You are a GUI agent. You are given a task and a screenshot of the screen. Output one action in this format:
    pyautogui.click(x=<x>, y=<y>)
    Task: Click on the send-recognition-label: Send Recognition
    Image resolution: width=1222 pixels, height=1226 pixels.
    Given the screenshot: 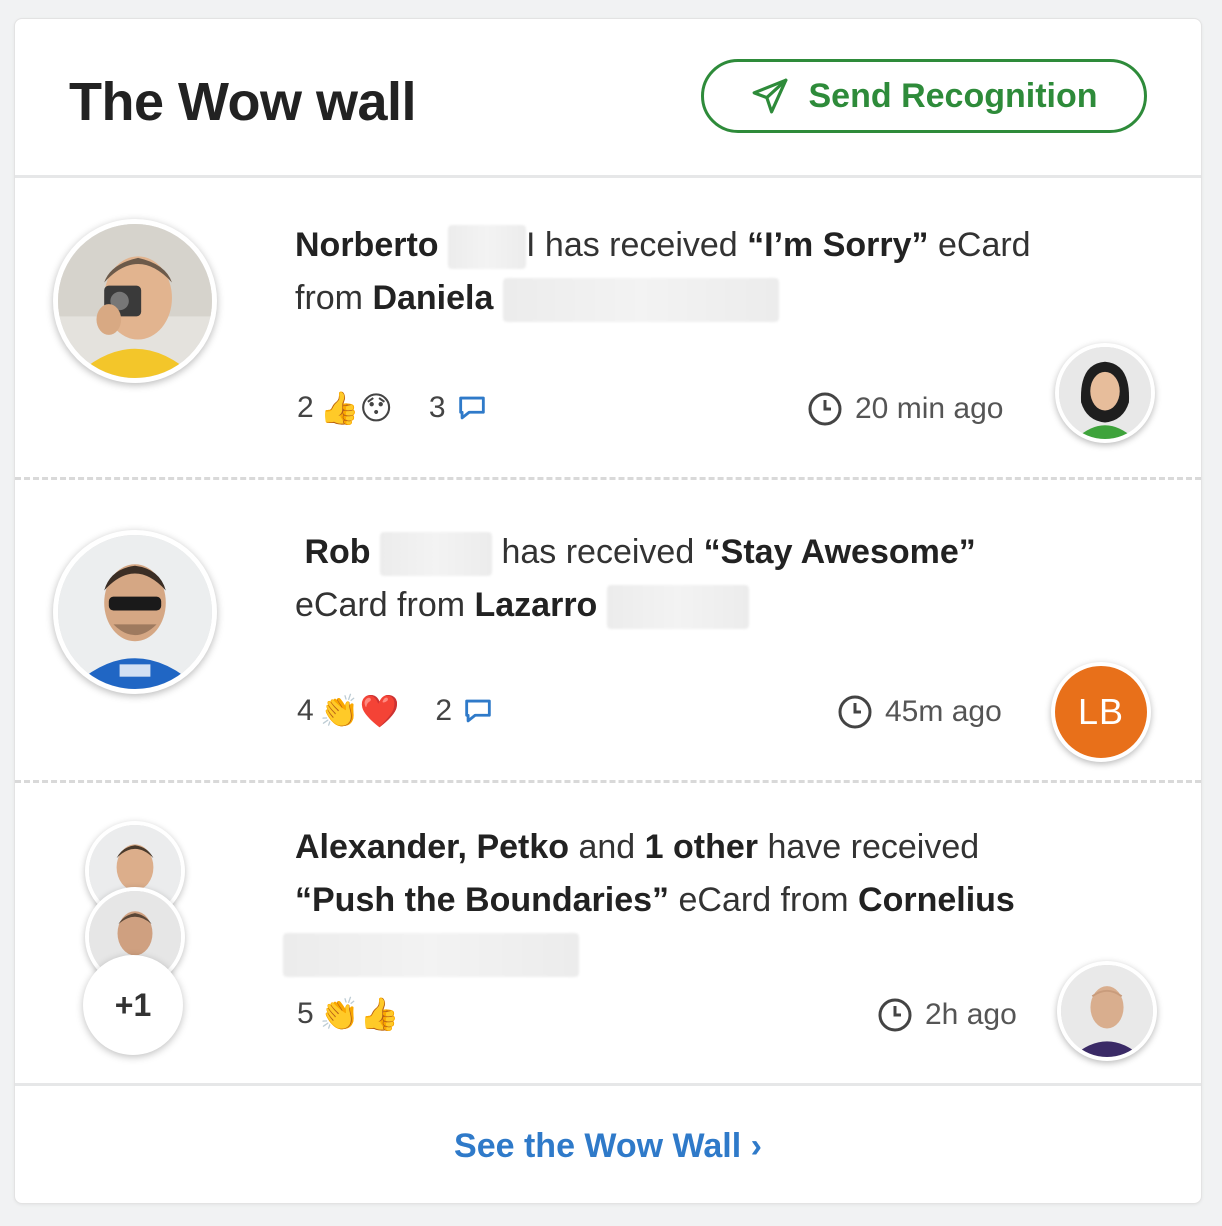 What is the action you would take?
    pyautogui.click(x=953, y=95)
    